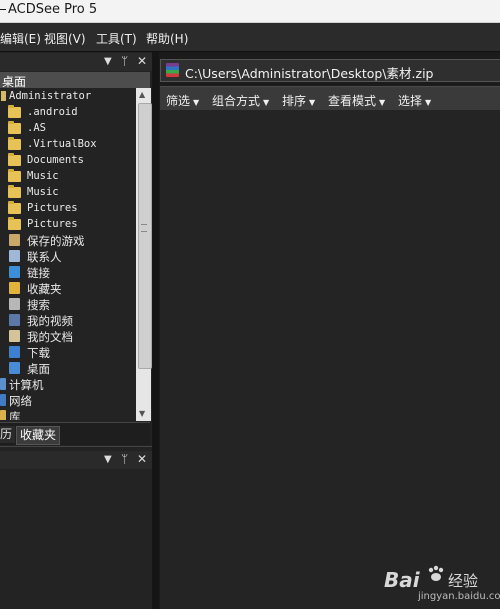 The width and height of the screenshot is (500, 609). I want to click on tab-favorites: 收藏夹, so click(38, 435).